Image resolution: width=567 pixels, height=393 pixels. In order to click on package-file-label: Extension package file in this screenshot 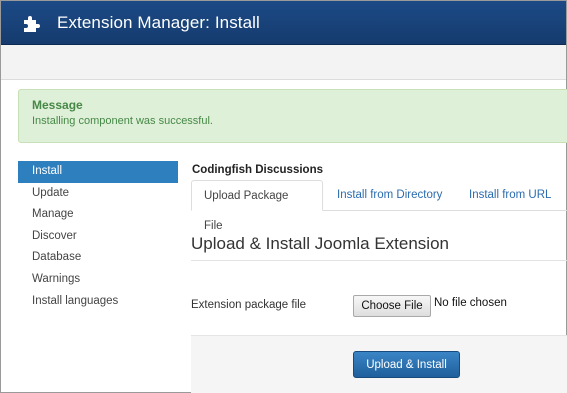, I will do `click(249, 305)`.